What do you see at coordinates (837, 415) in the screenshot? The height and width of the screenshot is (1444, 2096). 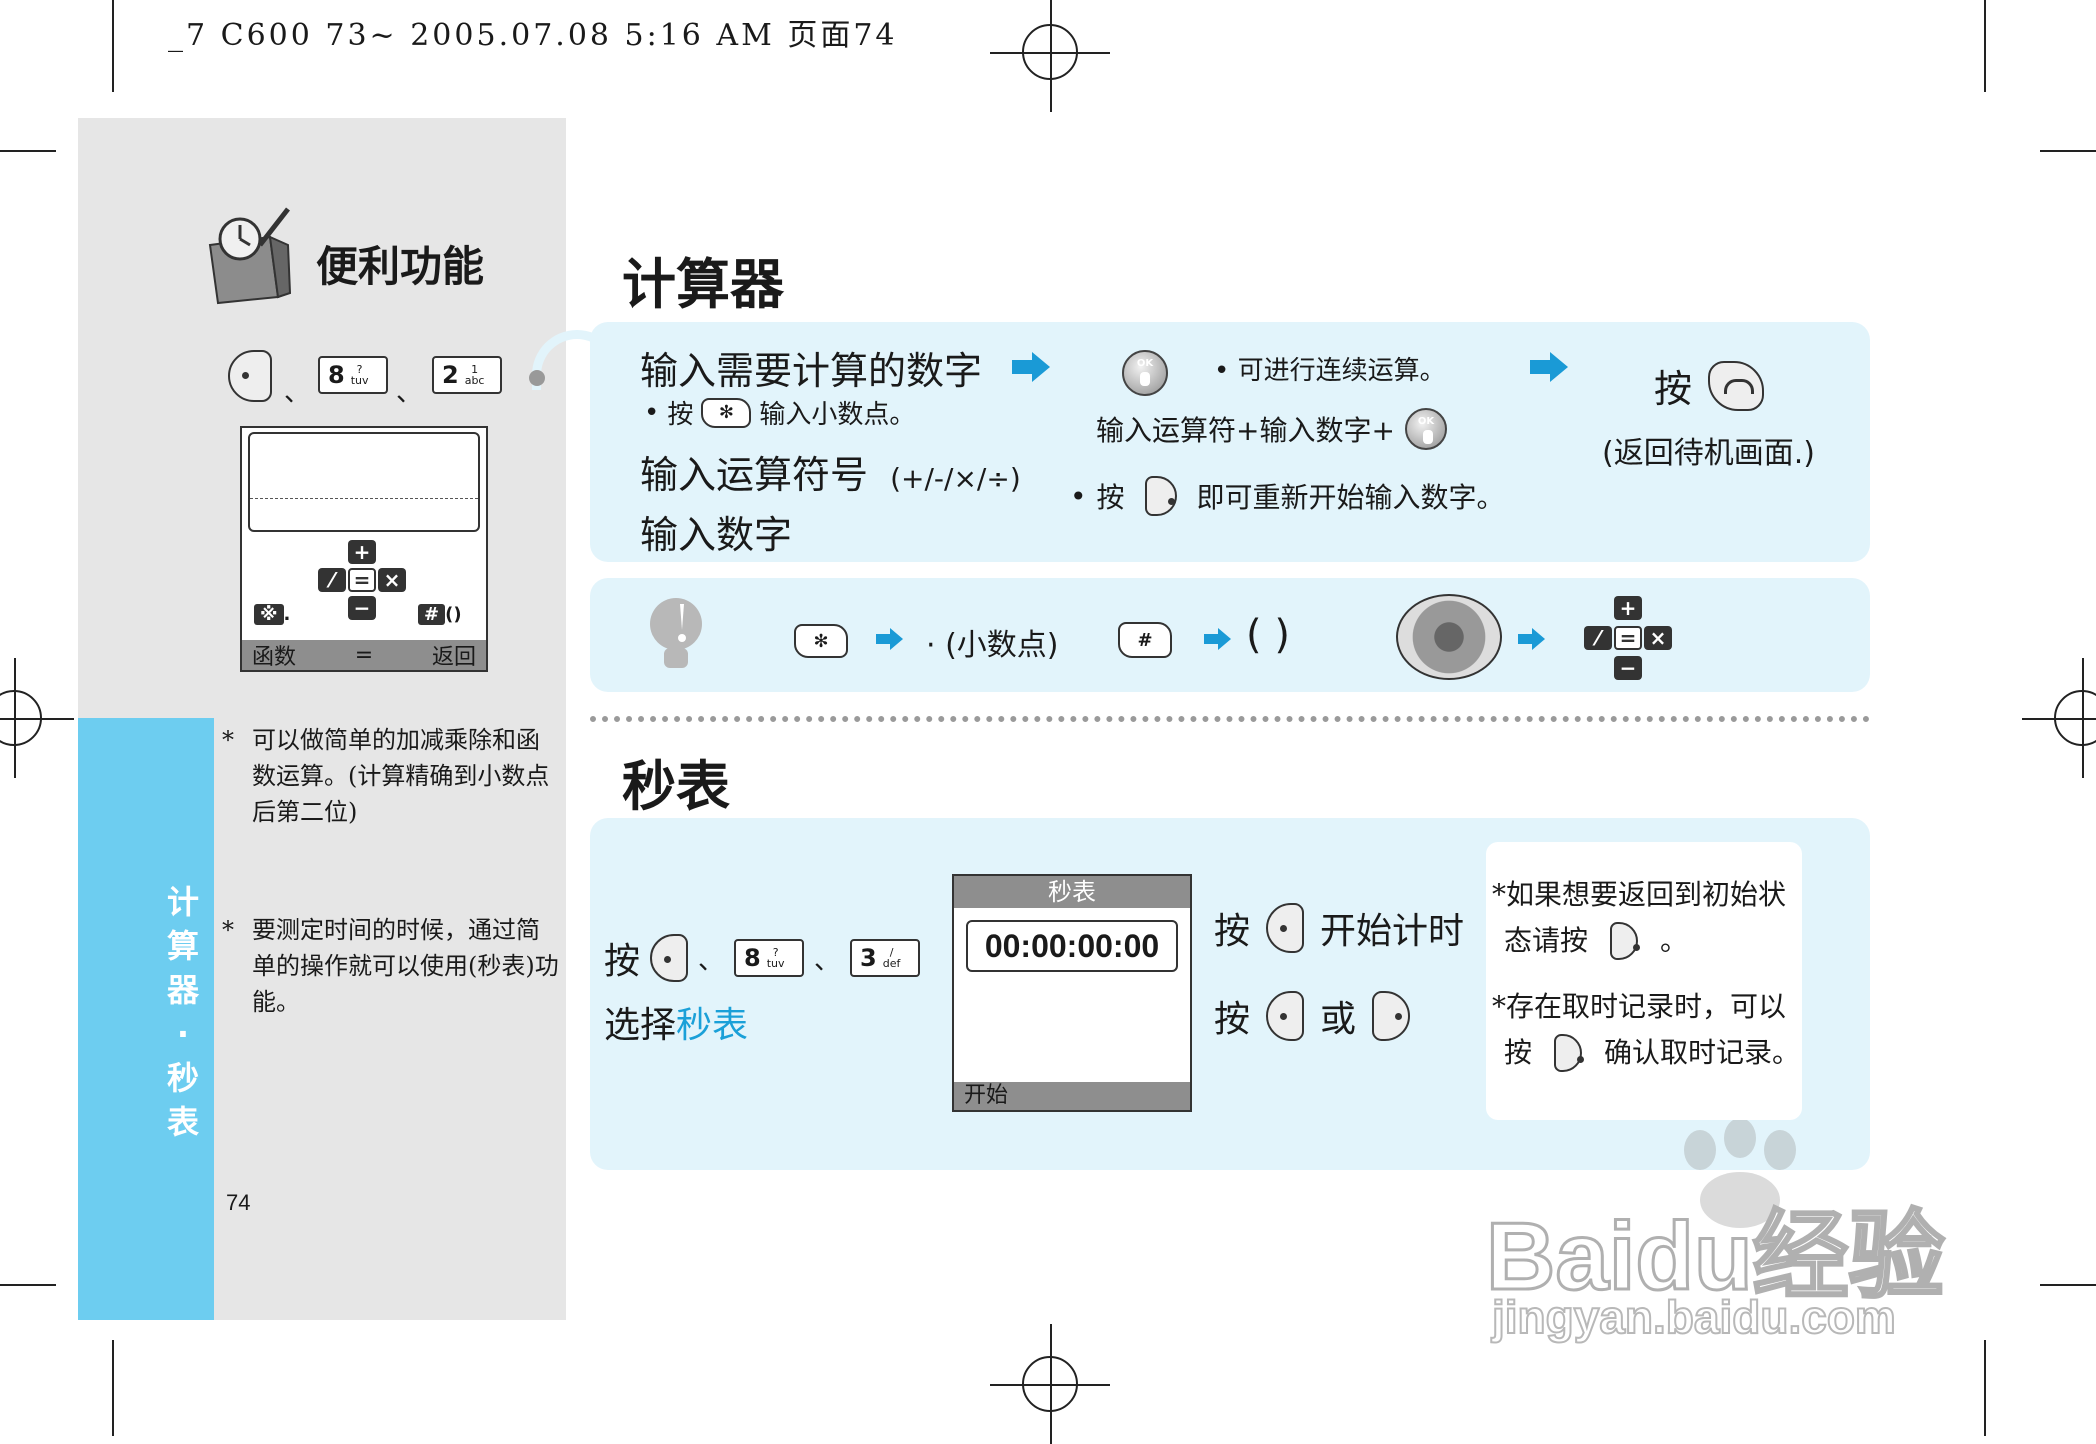 I see `decimal-label: 输入小数点。` at bounding box center [837, 415].